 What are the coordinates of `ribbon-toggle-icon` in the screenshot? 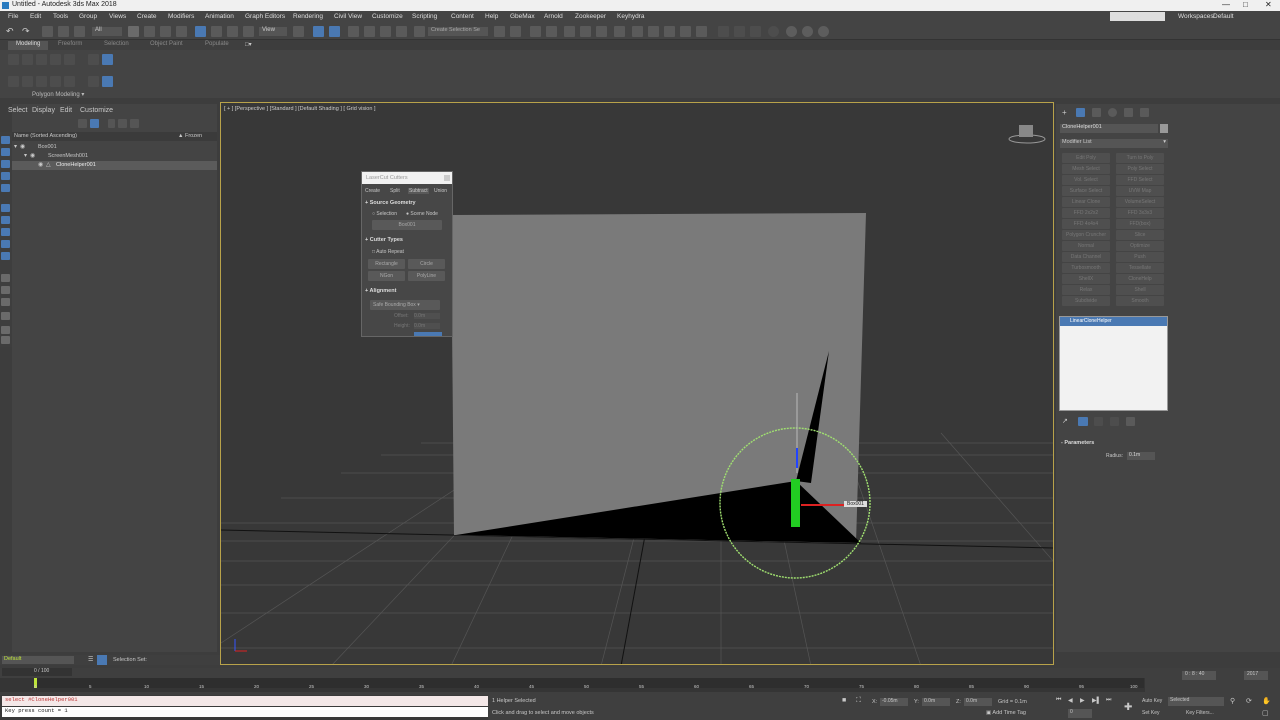 It's located at (569, 31).